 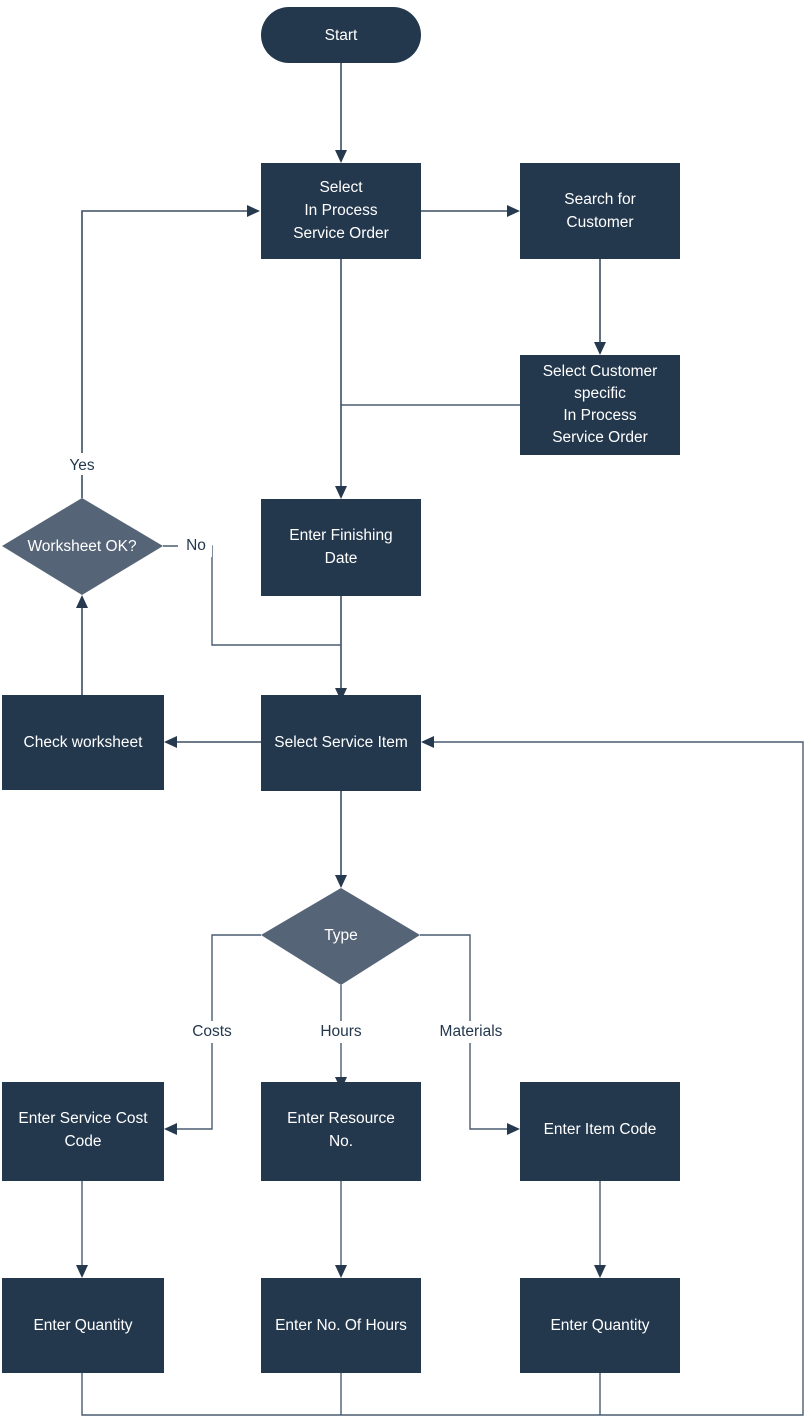 What do you see at coordinates (196, 545) in the screenshot?
I see `edge-label-no: No` at bounding box center [196, 545].